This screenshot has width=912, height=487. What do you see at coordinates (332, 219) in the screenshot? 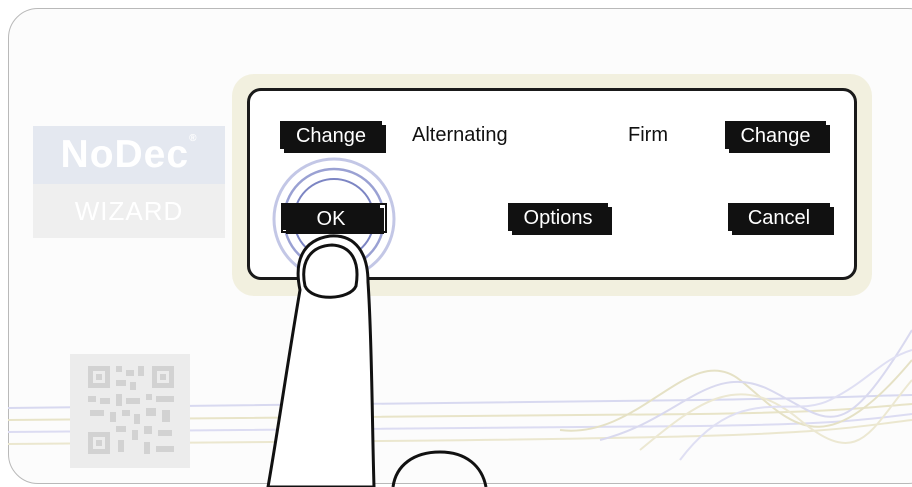
I see `ok-label: OK` at bounding box center [332, 219].